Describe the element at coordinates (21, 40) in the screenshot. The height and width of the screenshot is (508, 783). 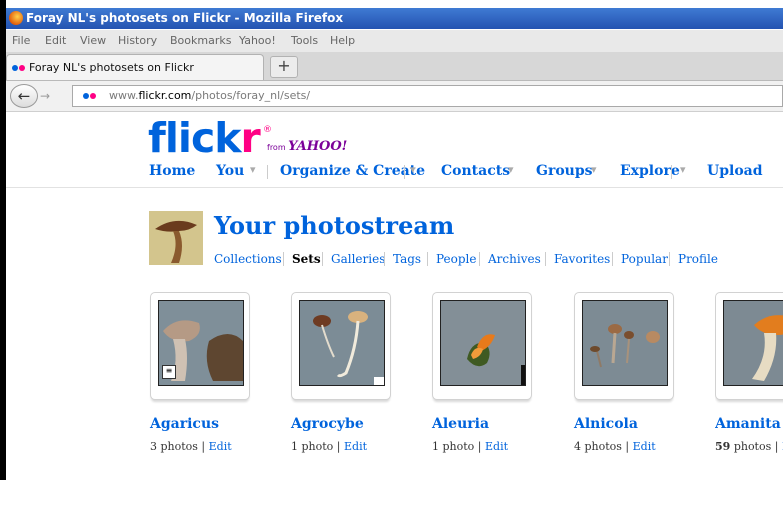
I see `menu-file: File` at that location.